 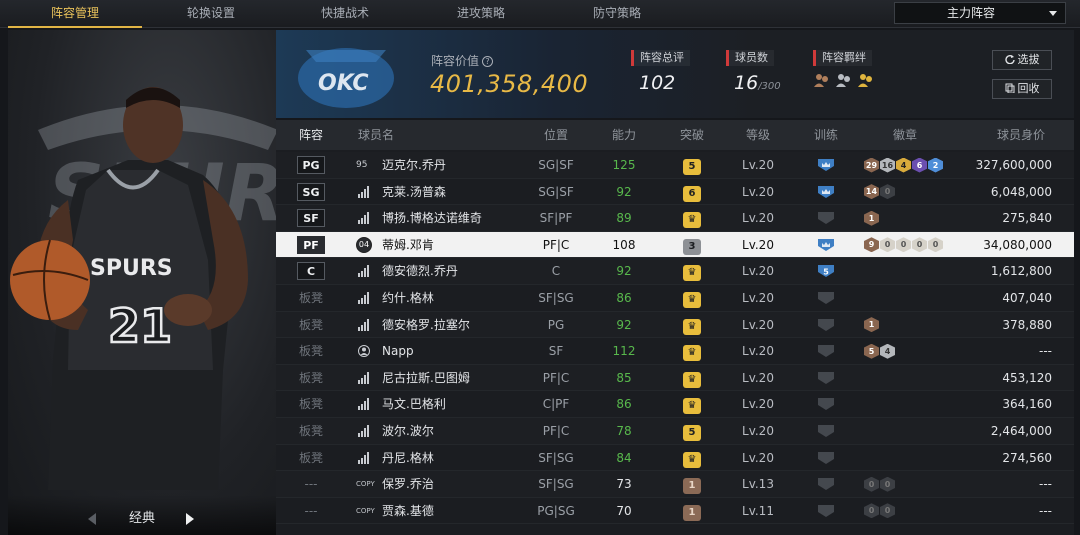 What do you see at coordinates (141, 518) in the screenshot?
I see `card-style-label: 经典` at bounding box center [141, 518].